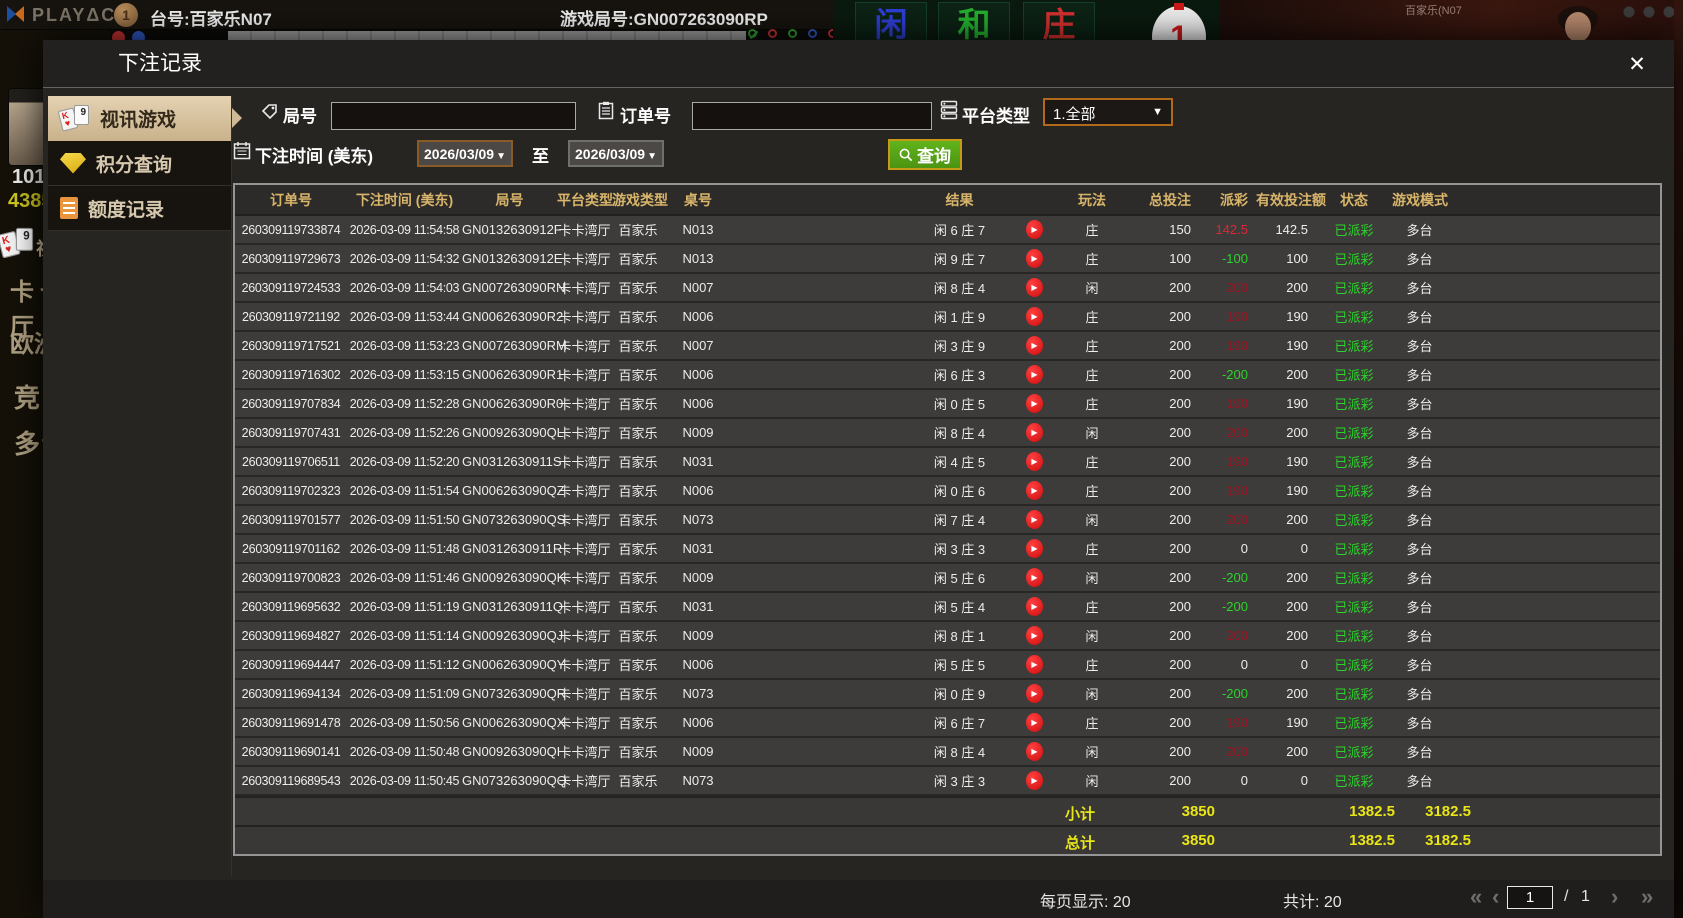 Image resolution: width=1683 pixels, height=918 pixels. What do you see at coordinates (1160, 259) in the screenshot?
I see `cell-total: 100` at bounding box center [1160, 259].